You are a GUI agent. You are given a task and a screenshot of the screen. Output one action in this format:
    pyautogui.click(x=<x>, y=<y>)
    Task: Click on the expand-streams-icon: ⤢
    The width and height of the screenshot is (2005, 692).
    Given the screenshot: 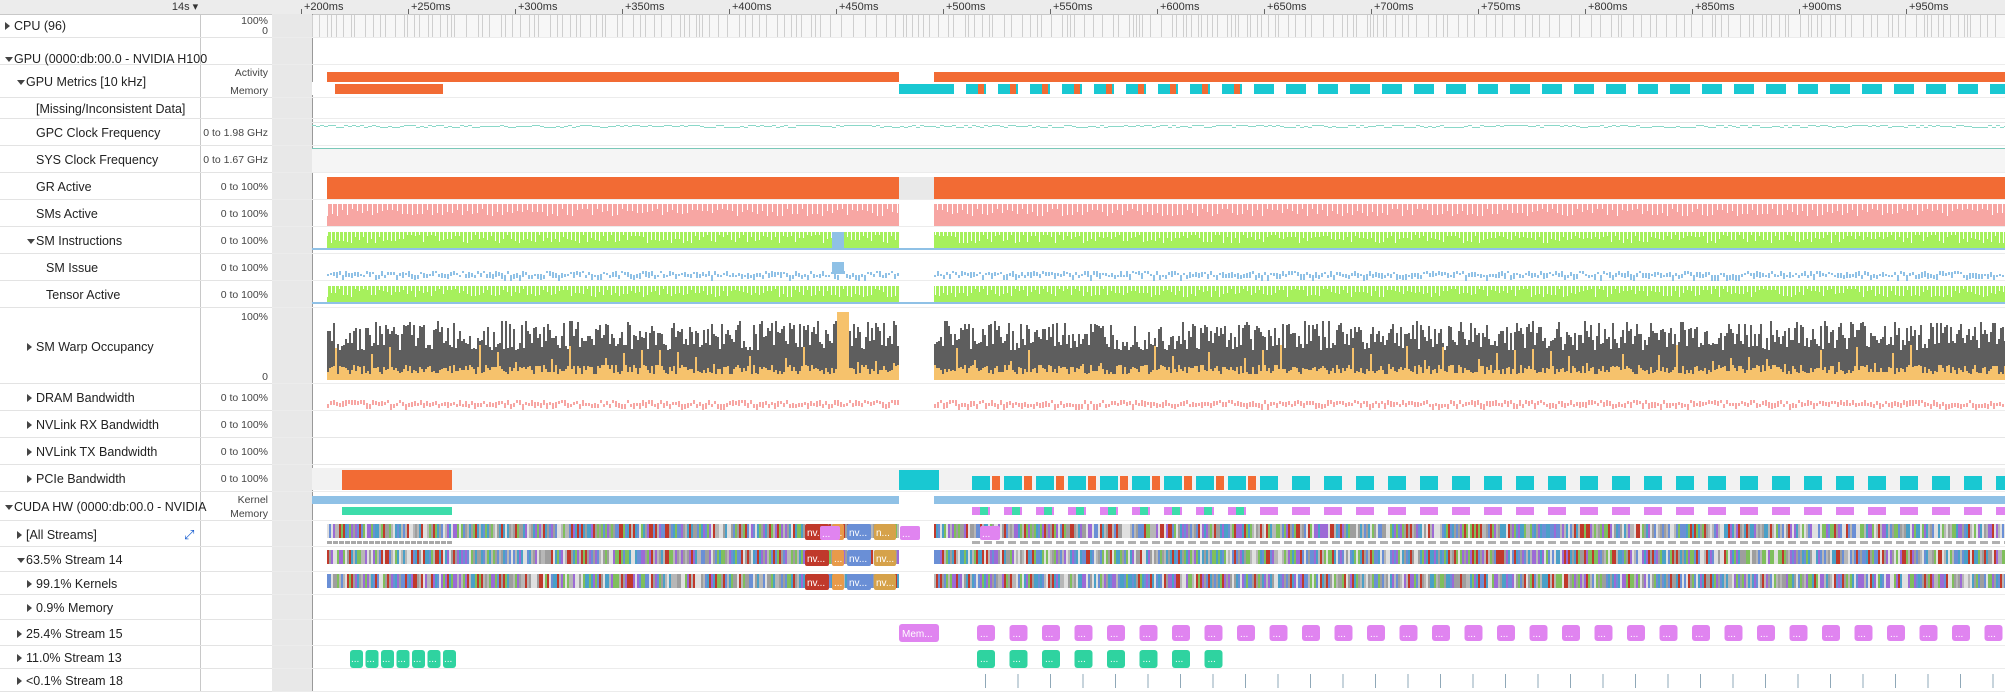 What is the action you would take?
    pyautogui.click(x=189, y=534)
    